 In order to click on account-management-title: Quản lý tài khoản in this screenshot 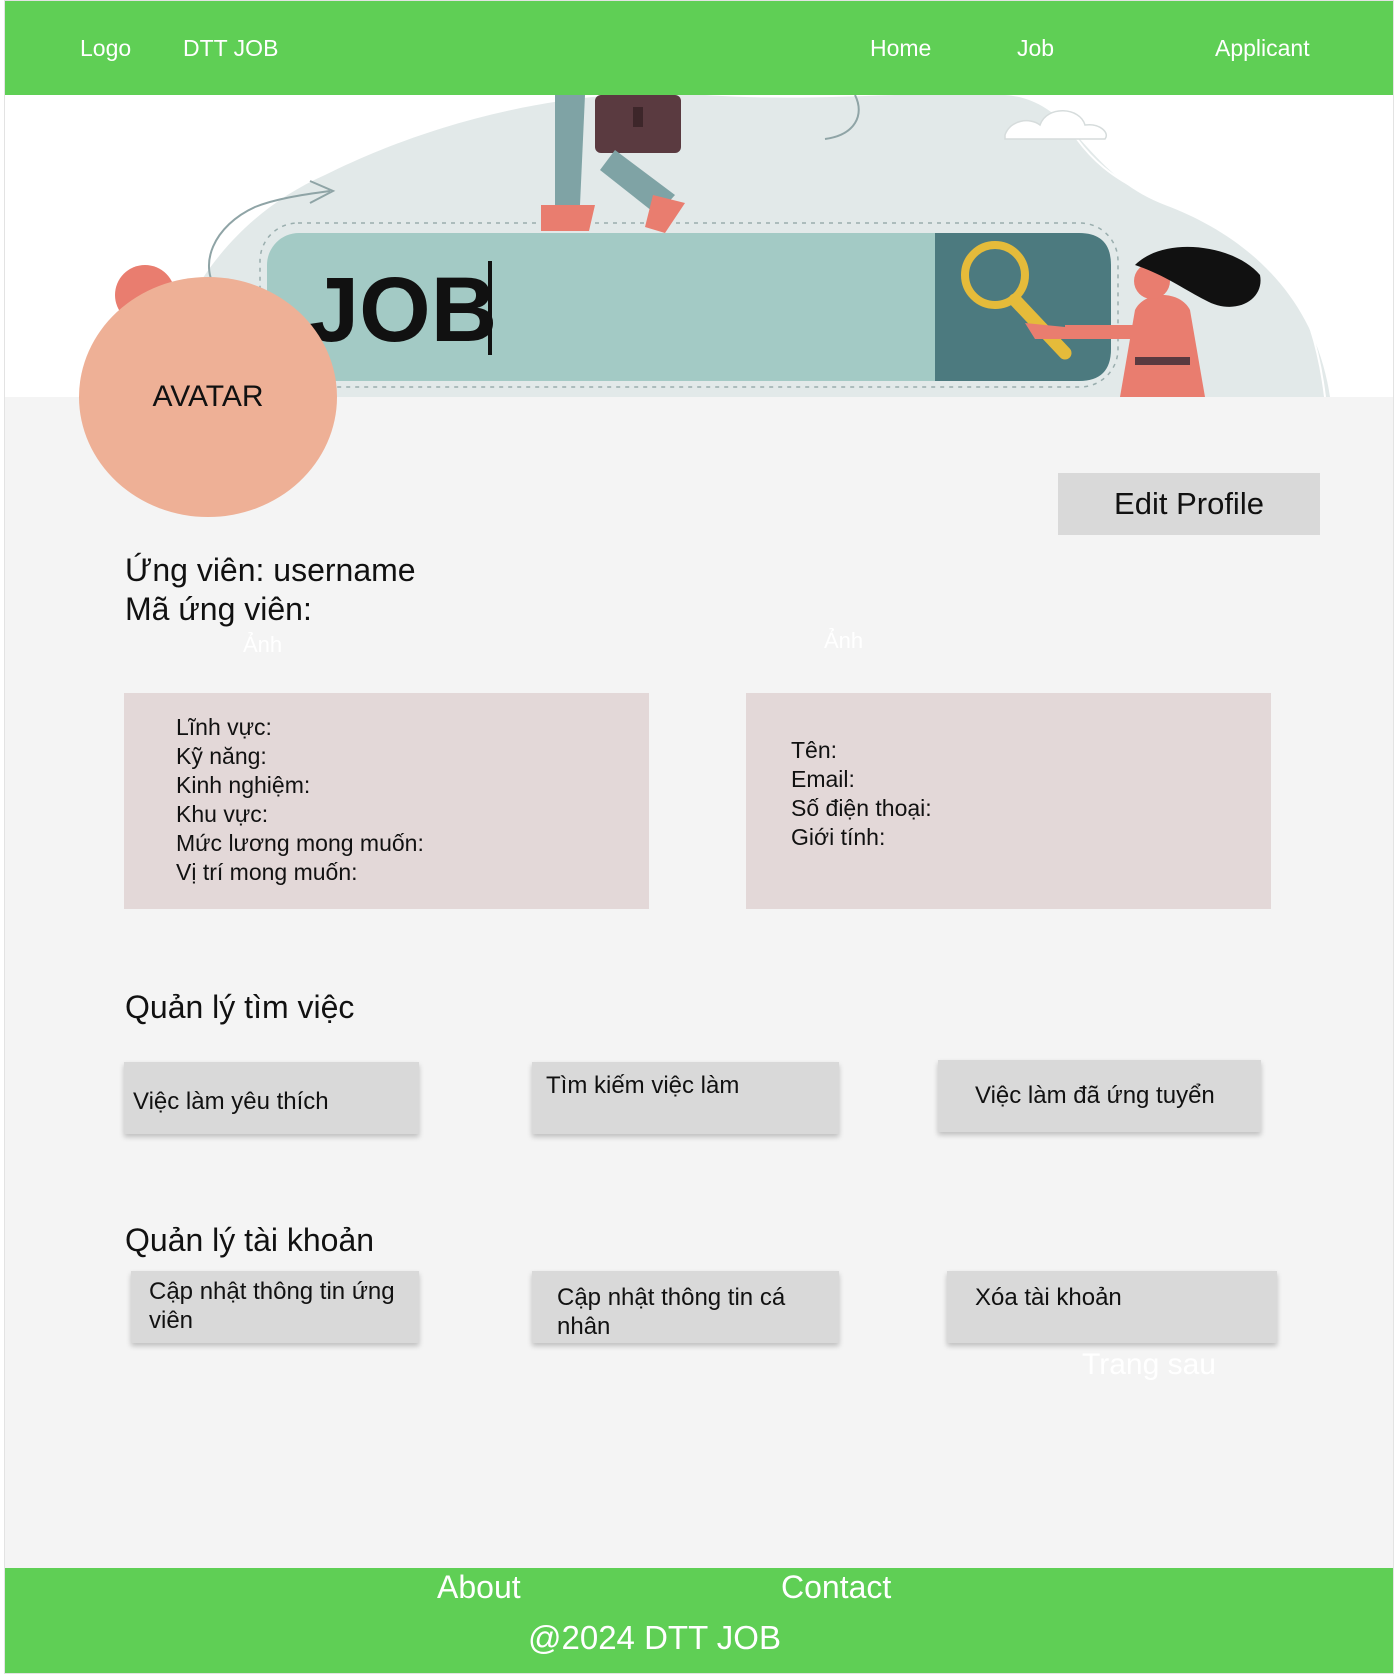, I will do `click(250, 1240)`.